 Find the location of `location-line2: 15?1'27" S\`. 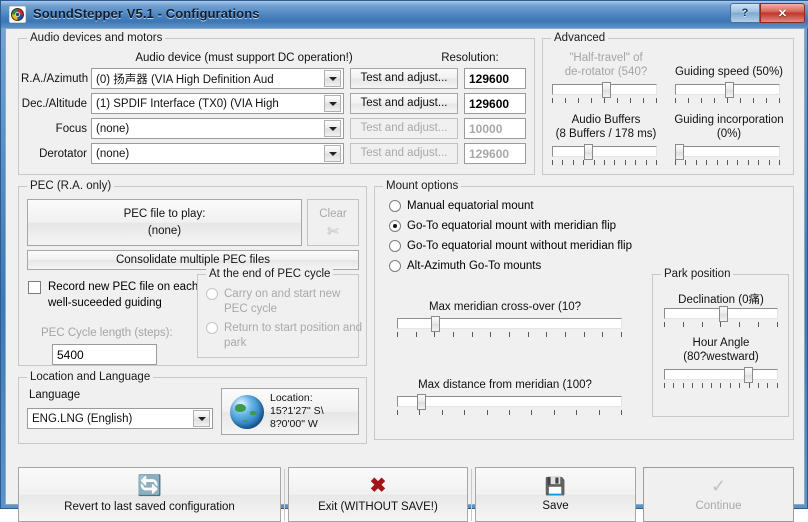

location-line2: 15?1'27" S\ is located at coordinates (297, 410).